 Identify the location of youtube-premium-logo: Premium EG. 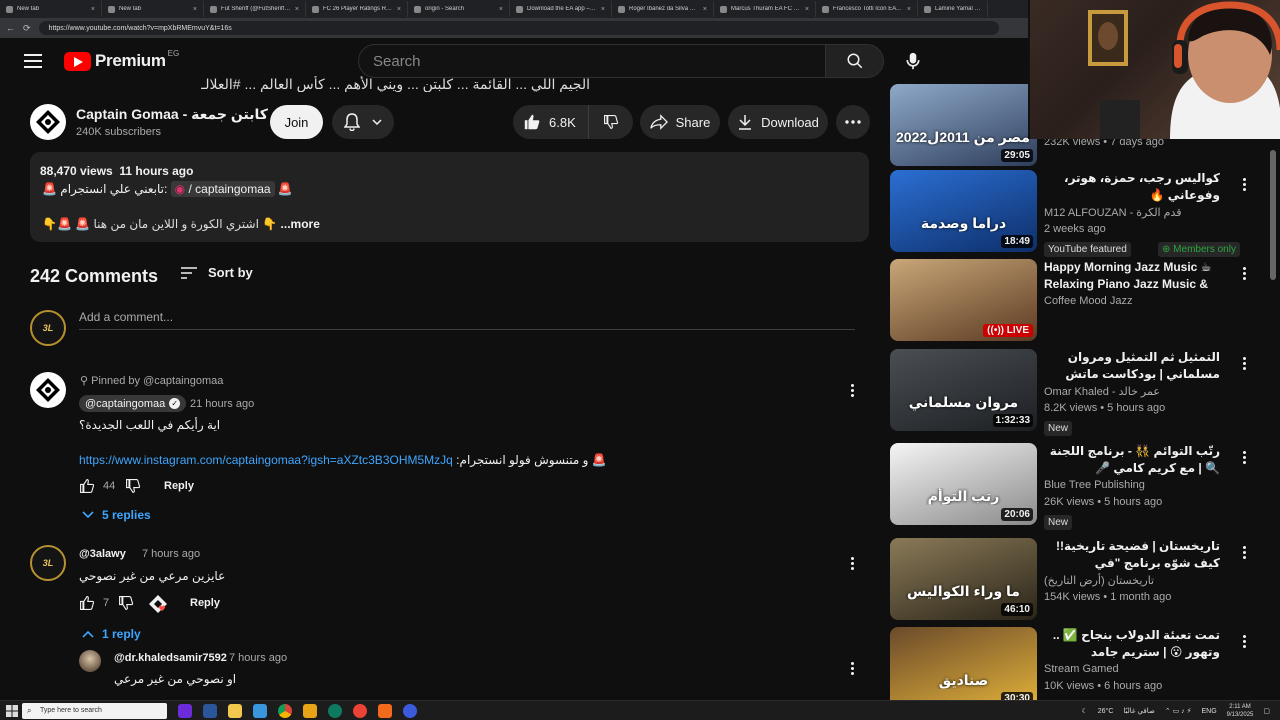
(121, 60).